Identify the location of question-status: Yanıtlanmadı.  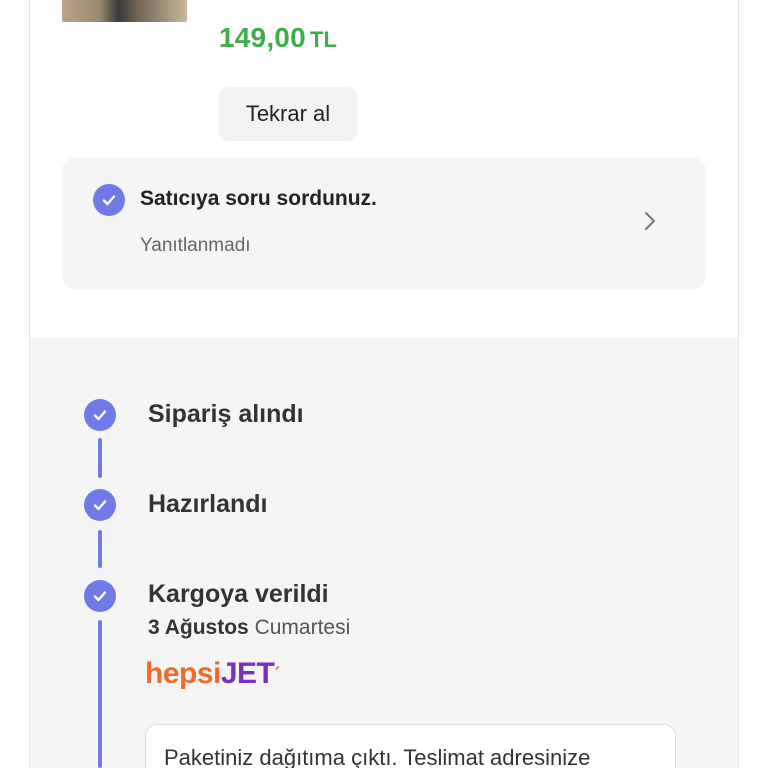
(195, 245).